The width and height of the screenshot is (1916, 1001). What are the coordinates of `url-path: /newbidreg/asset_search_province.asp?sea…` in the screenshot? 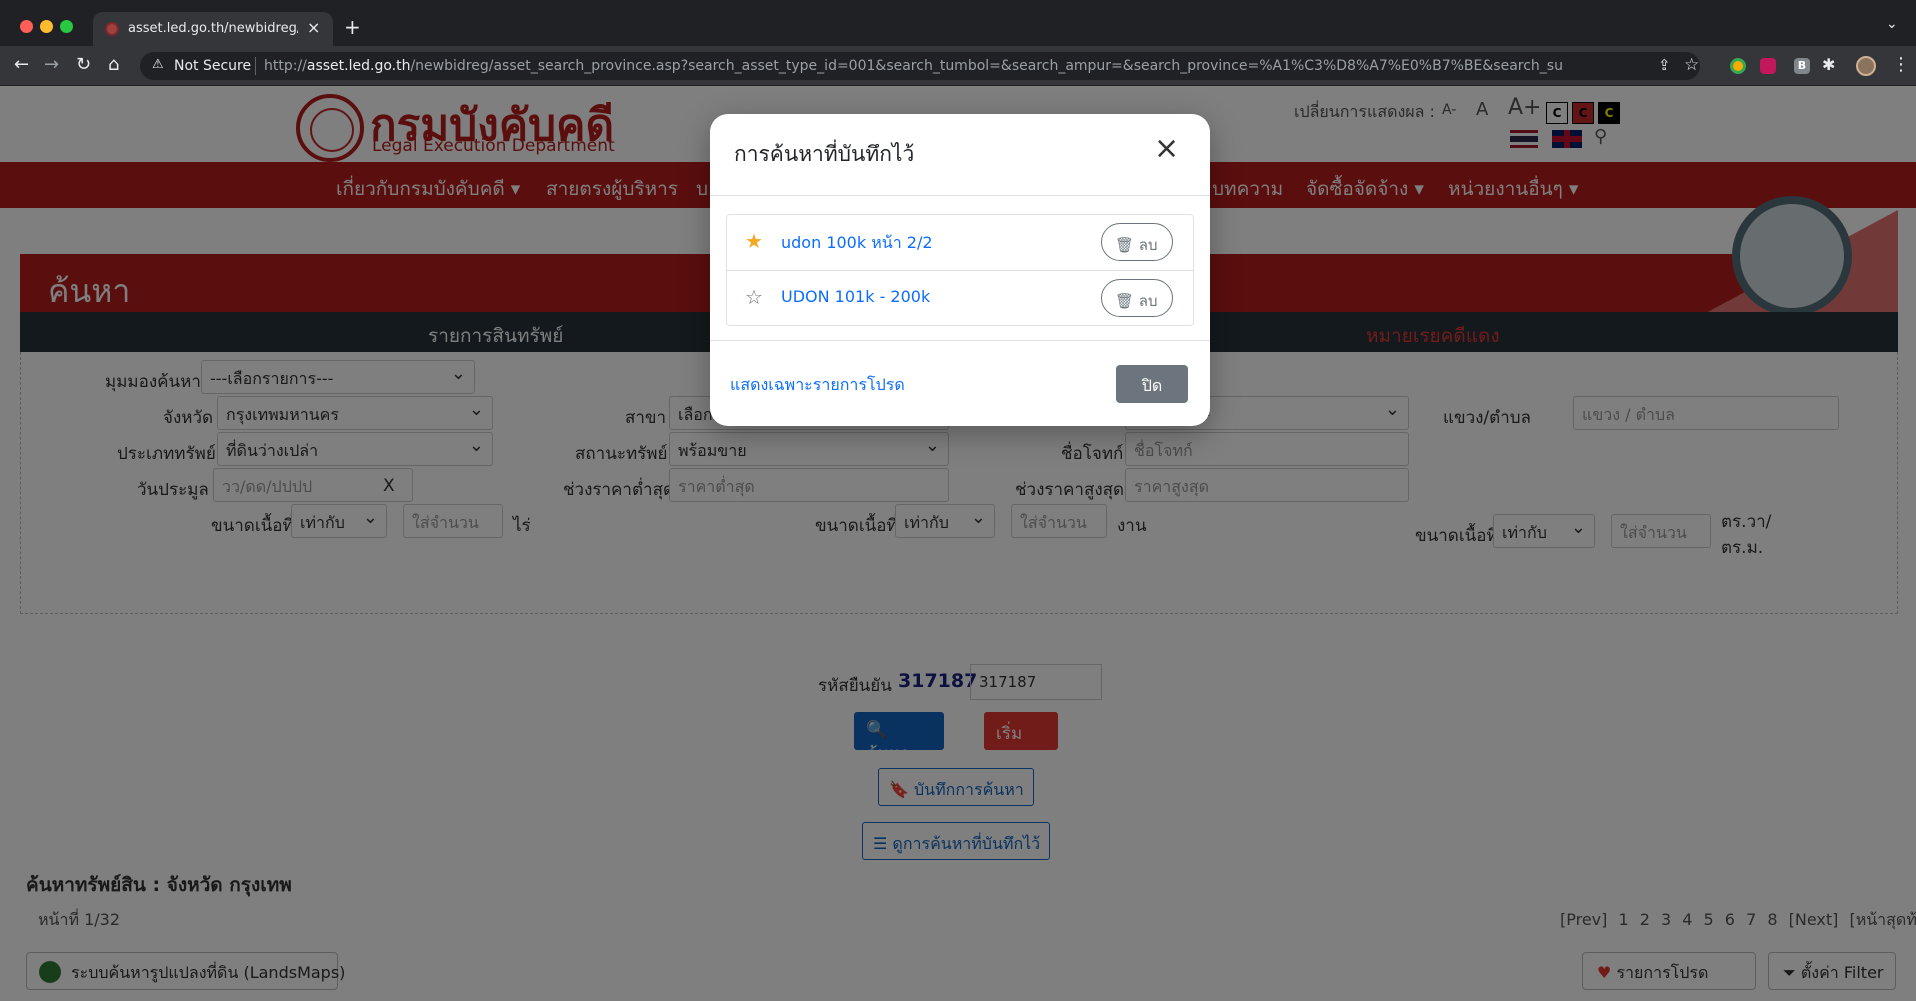 It's located at (987, 66).